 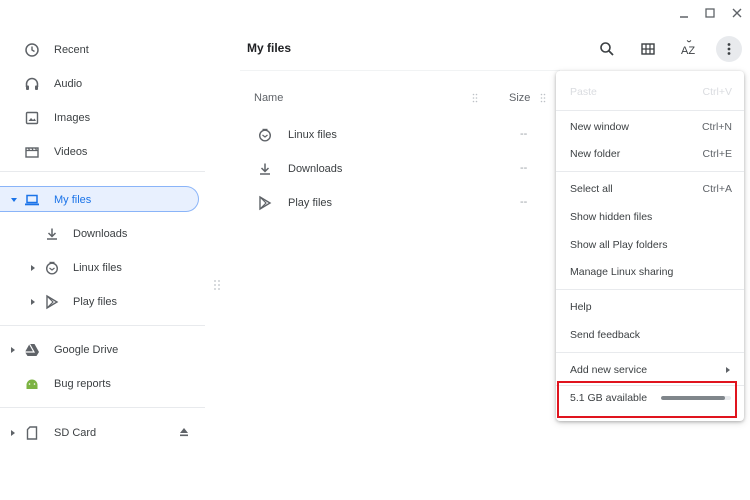 I want to click on search-button, so click(x=607, y=49).